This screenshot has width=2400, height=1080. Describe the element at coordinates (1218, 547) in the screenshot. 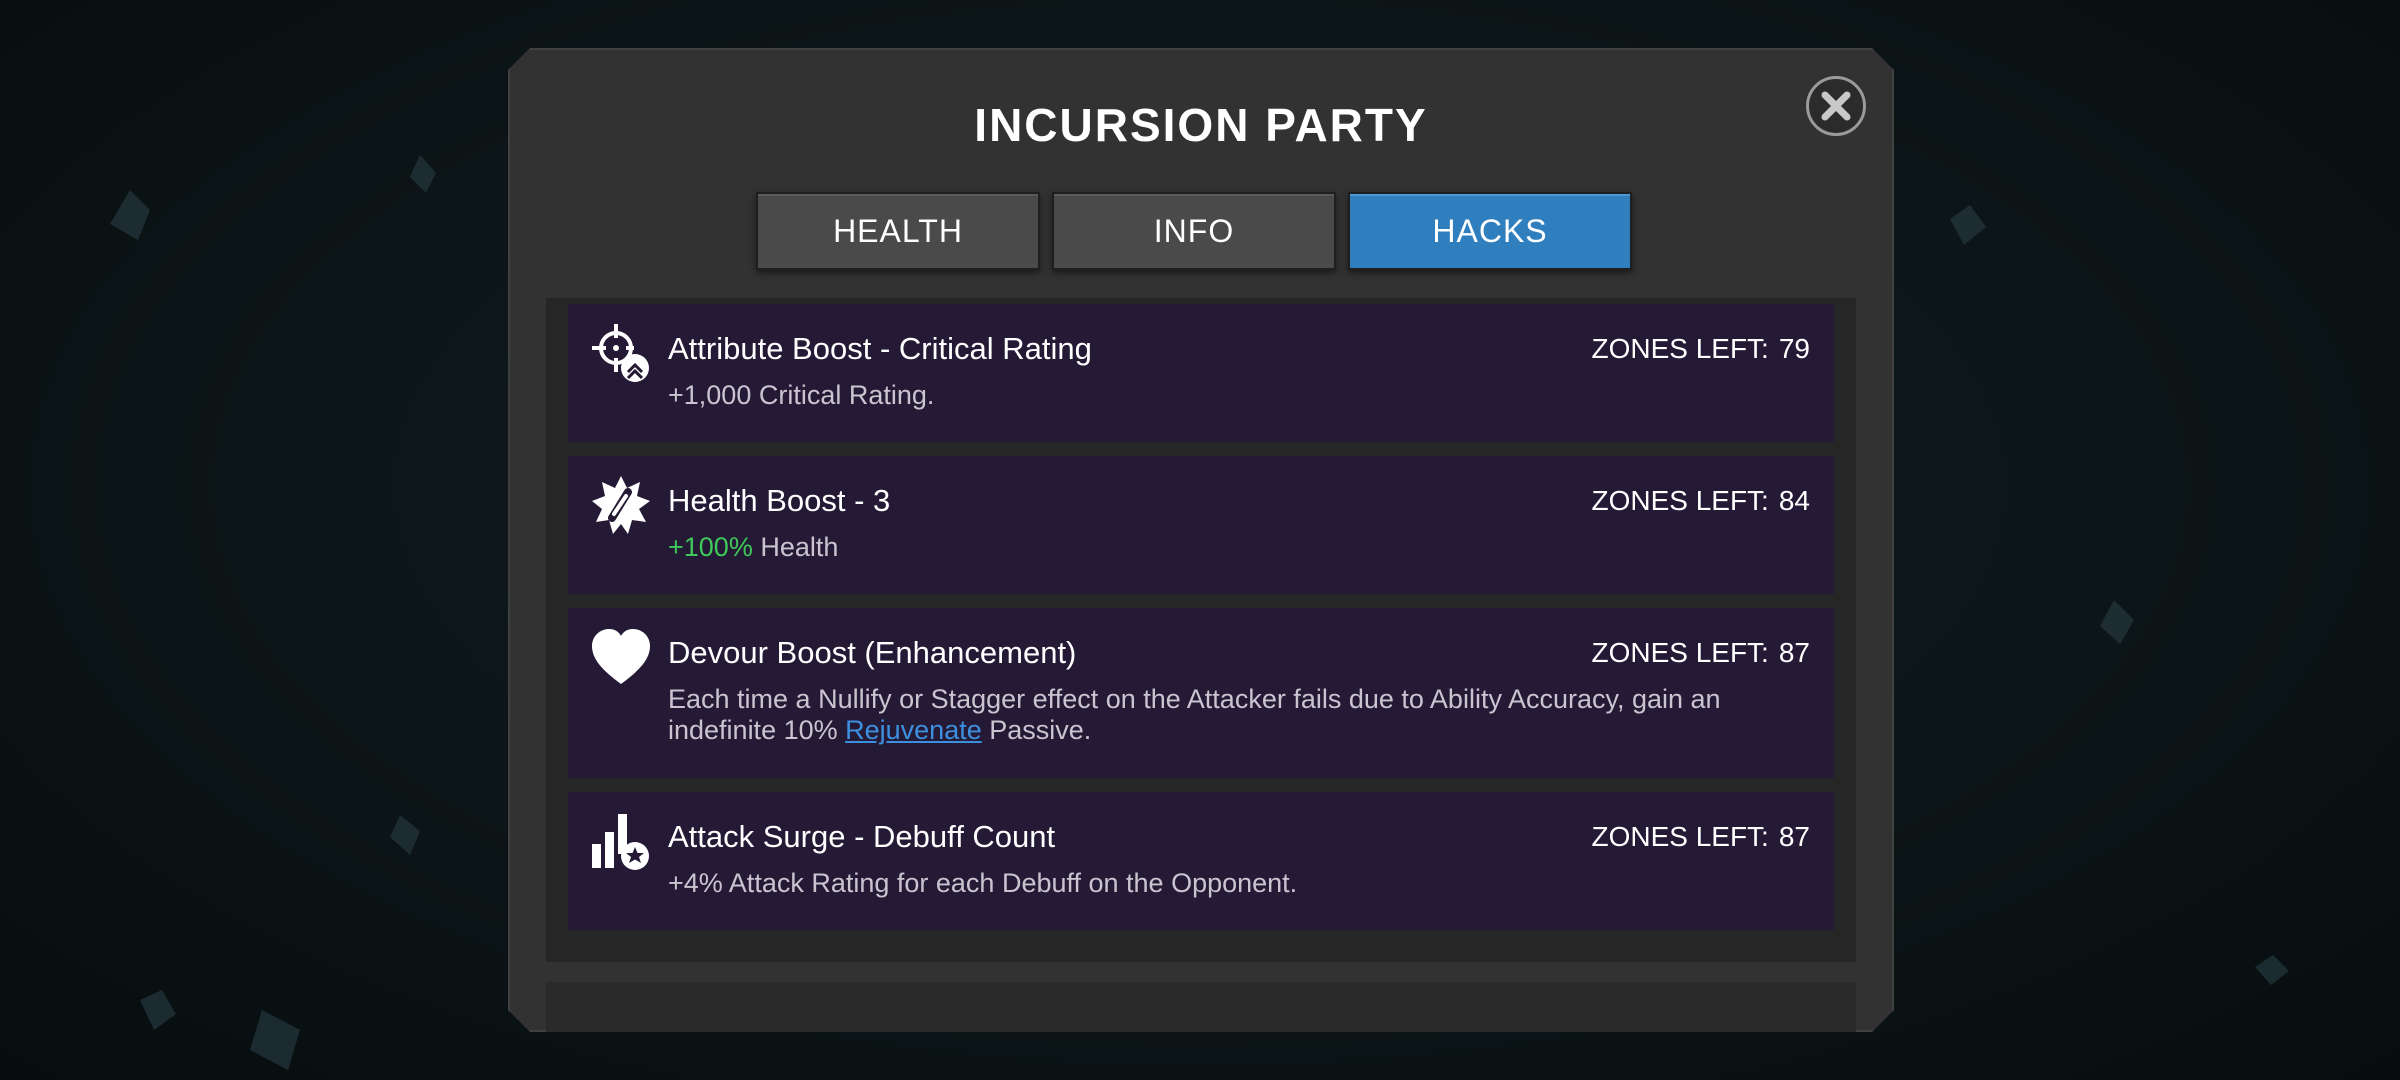

I see `hack-description: +100% Health` at that location.